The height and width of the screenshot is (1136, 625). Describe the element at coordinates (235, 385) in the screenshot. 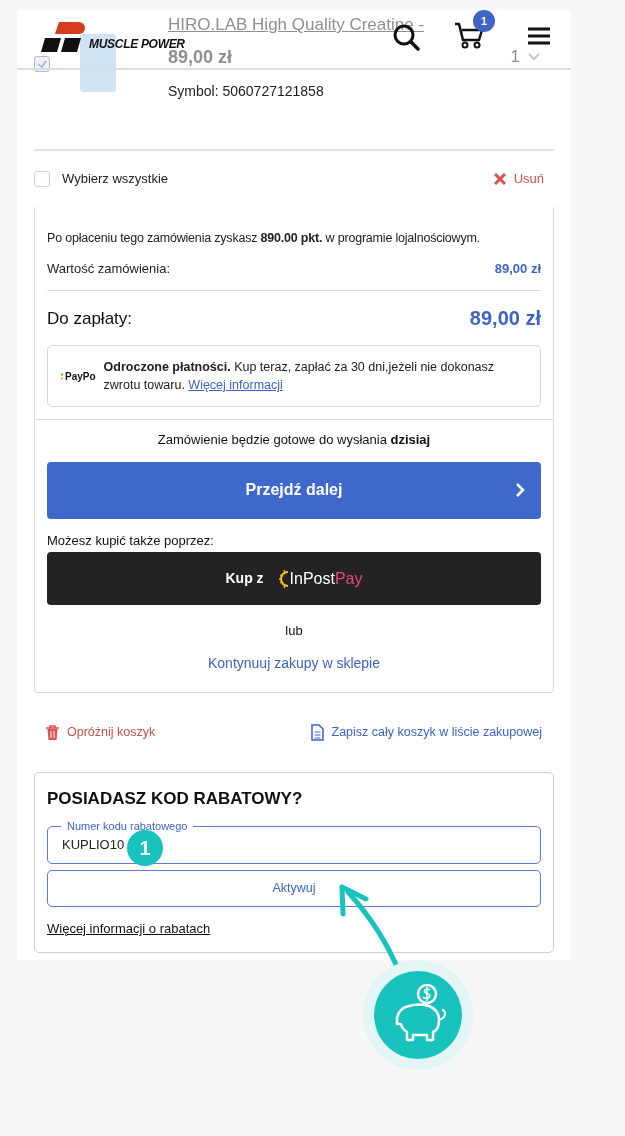

I see `more-info-link: Więcej informacji` at that location.